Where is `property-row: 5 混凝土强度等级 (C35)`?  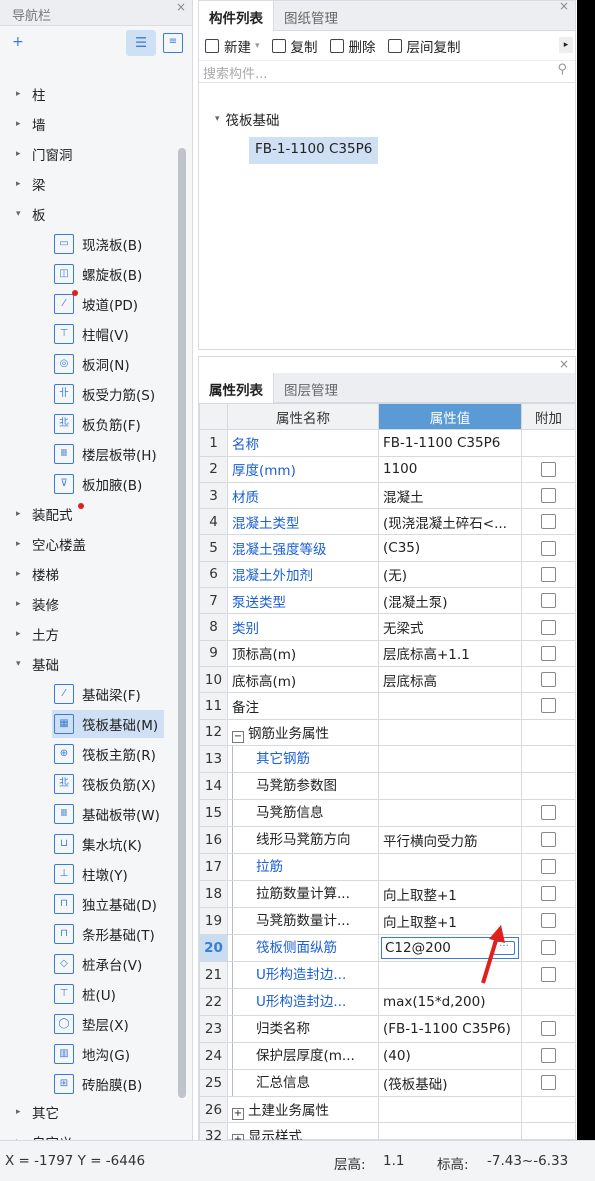 property-row: 5 混凝土强度等级 (C35) is located at coordinates (387, 548).